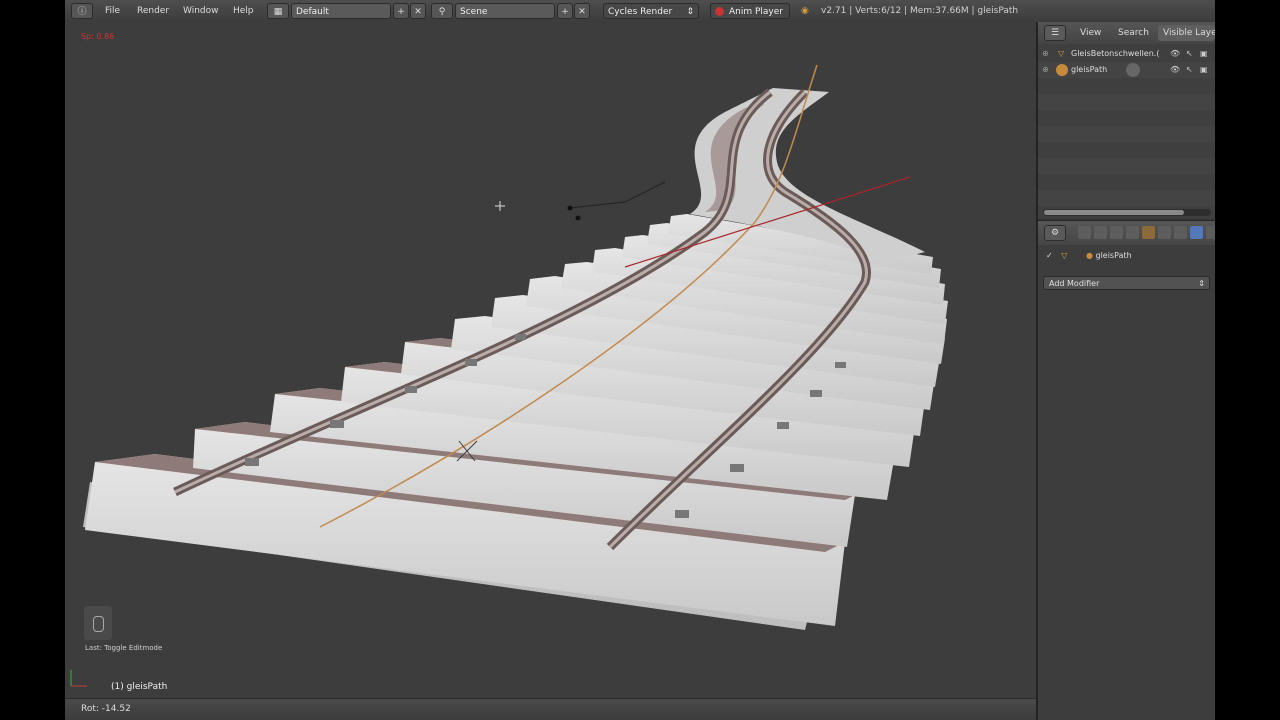 This screenshot has width=1280, height=720. Describe the element at coordinates (1126, 470) in the screenshot. I see `properties-editor: ⚙ ✓ ▽ ● gleisPath Add Modifier ⇕` at that location.